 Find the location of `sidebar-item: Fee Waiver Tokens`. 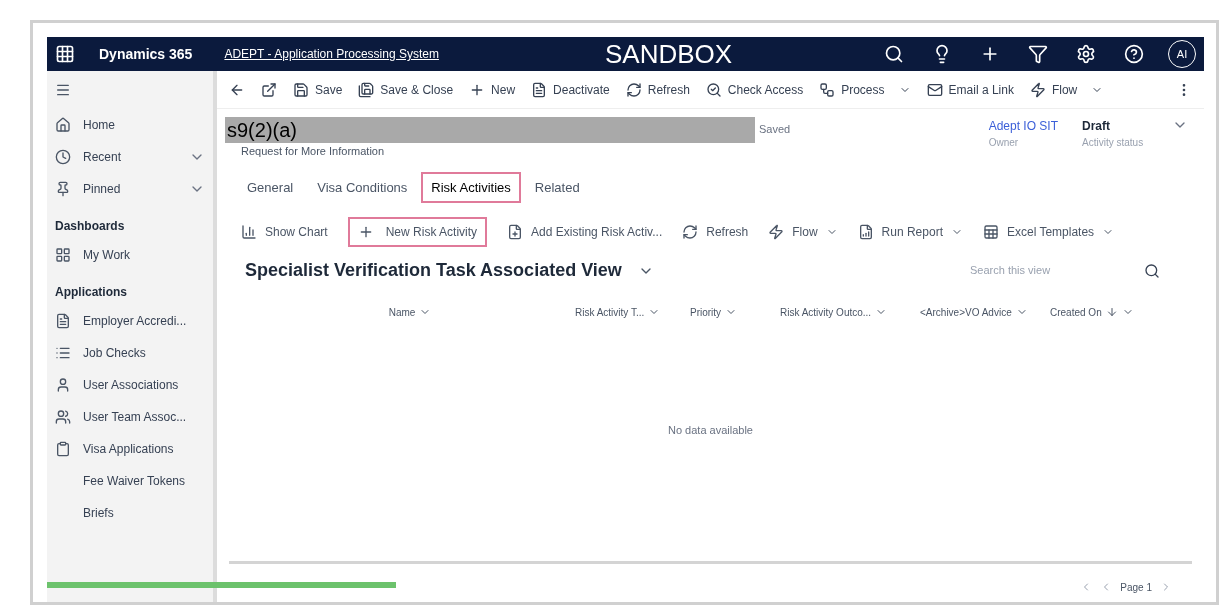

sidebar-item: Fee Waiver Tokens is located at coordinates (130, 481).